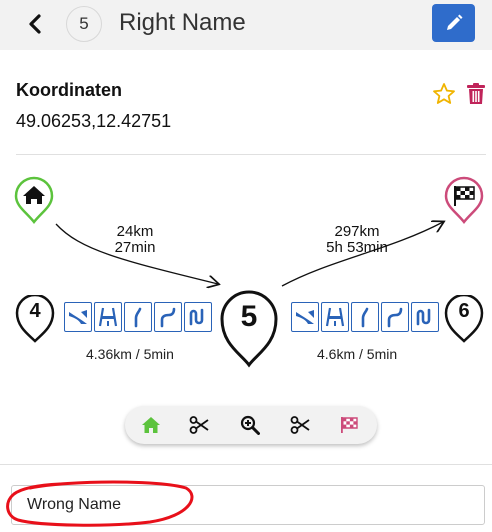 The height and width of the screenshot is (532, 492). I want to click on header-bar: 5 Right Name, so click(246, 25).